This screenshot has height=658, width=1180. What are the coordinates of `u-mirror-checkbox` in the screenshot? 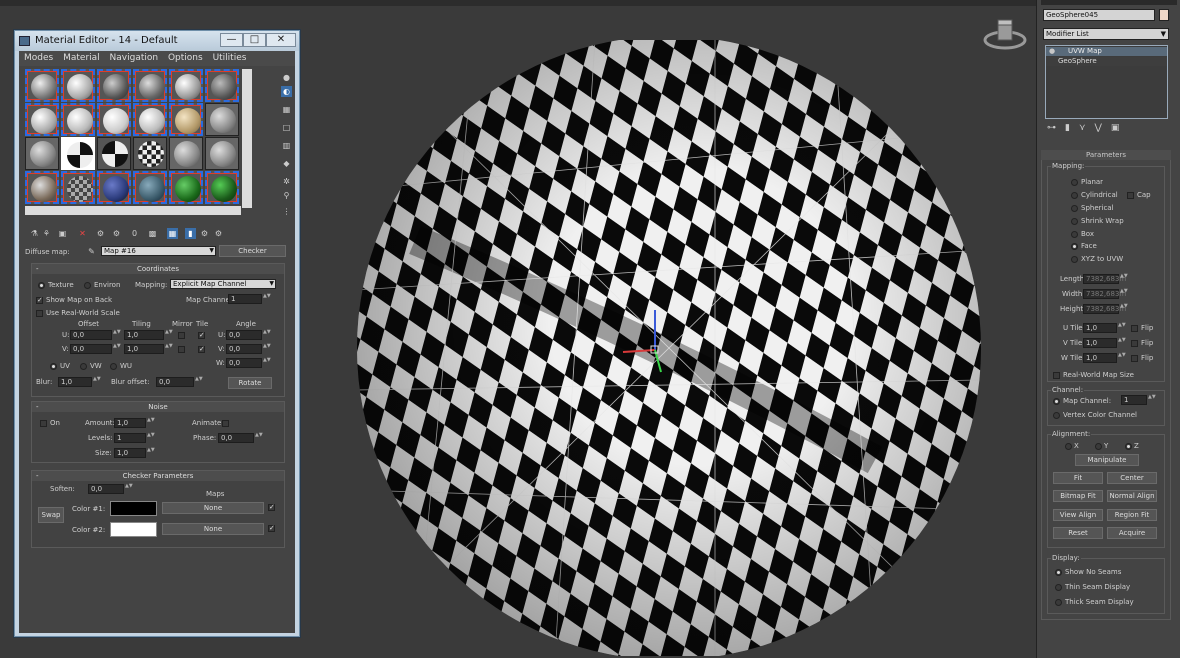 It's located at (181, 335).